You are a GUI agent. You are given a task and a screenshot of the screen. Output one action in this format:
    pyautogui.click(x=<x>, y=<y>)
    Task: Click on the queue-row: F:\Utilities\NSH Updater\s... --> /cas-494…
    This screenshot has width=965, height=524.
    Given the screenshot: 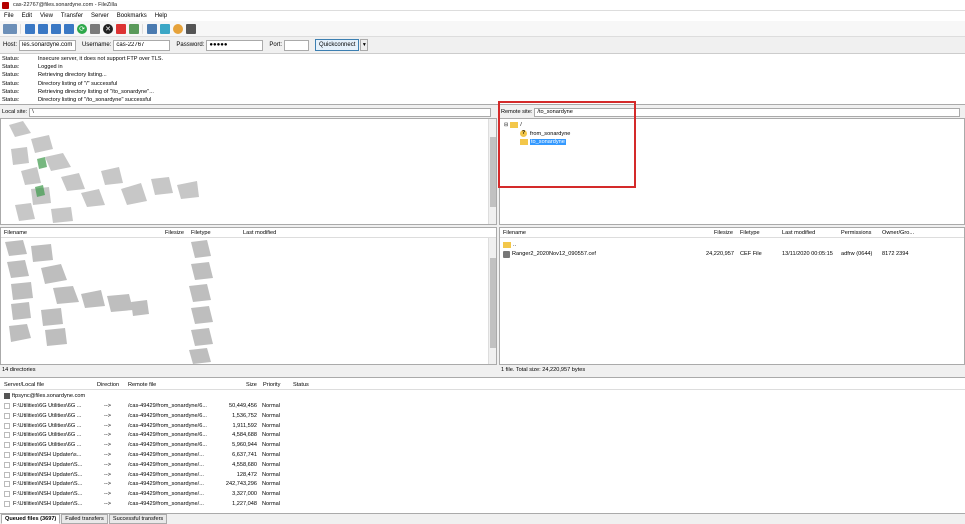 What is the action you would take?
    pyautogui.click(x=482, y=455)
    